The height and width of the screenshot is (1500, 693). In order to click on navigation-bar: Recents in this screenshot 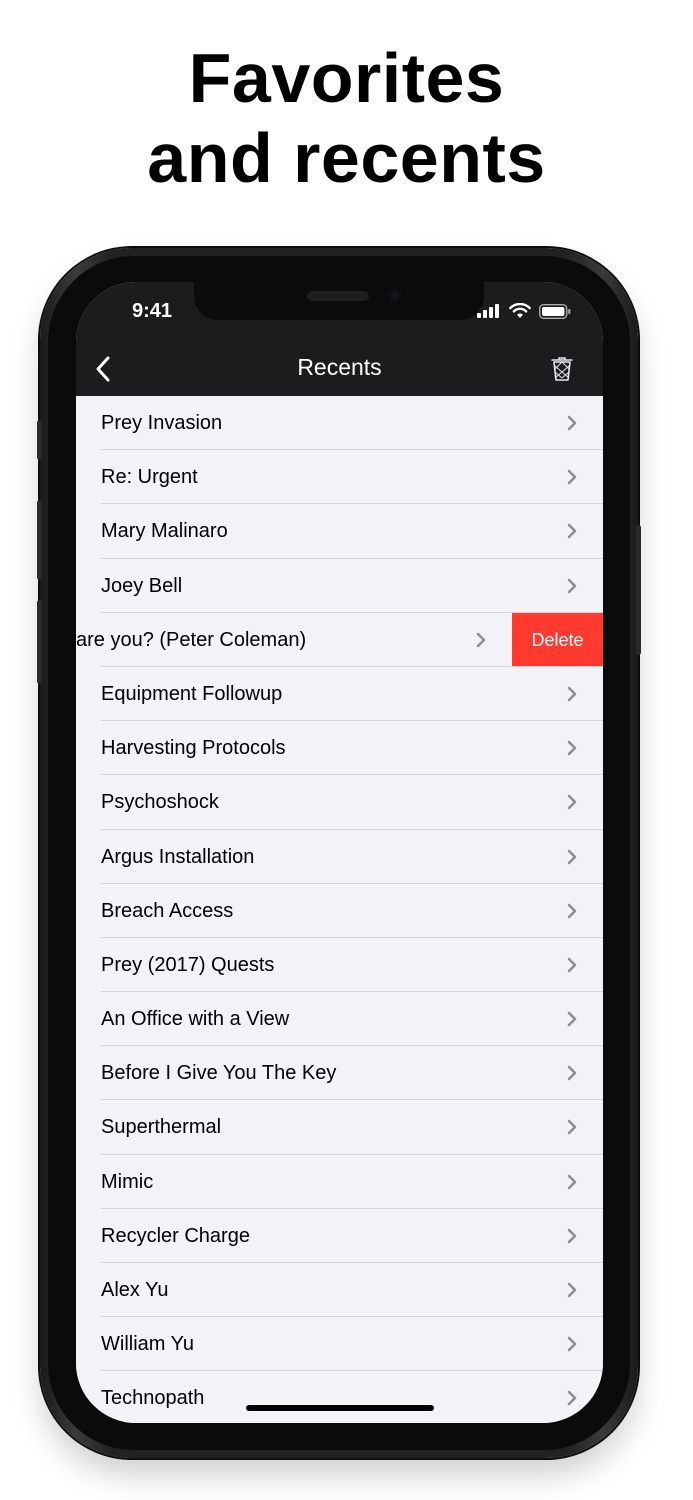, I will do `click(339, 370)`.